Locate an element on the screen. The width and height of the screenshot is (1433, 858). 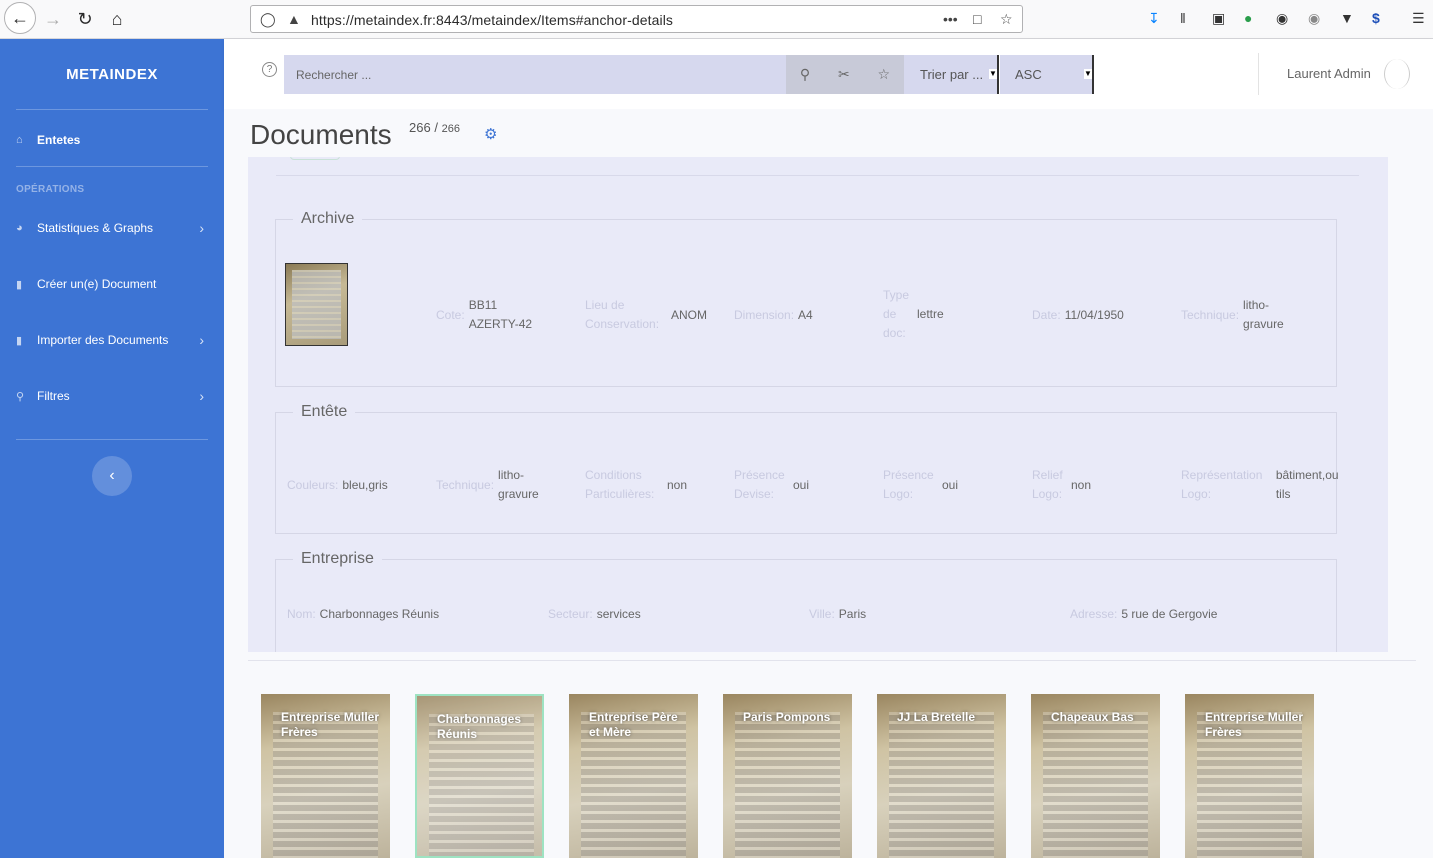
card-title: Paris Pompons is located at coordinates (787, 717).